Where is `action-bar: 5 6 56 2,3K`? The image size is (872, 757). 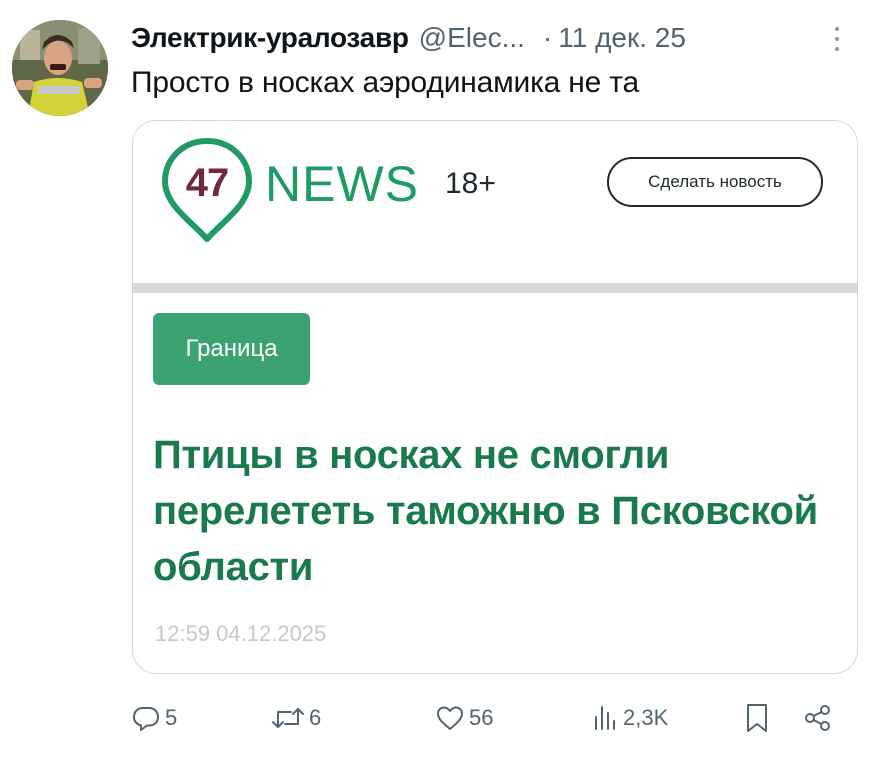 action-bar: 5 6 56 2,3K is located at coordinates (491, 718).